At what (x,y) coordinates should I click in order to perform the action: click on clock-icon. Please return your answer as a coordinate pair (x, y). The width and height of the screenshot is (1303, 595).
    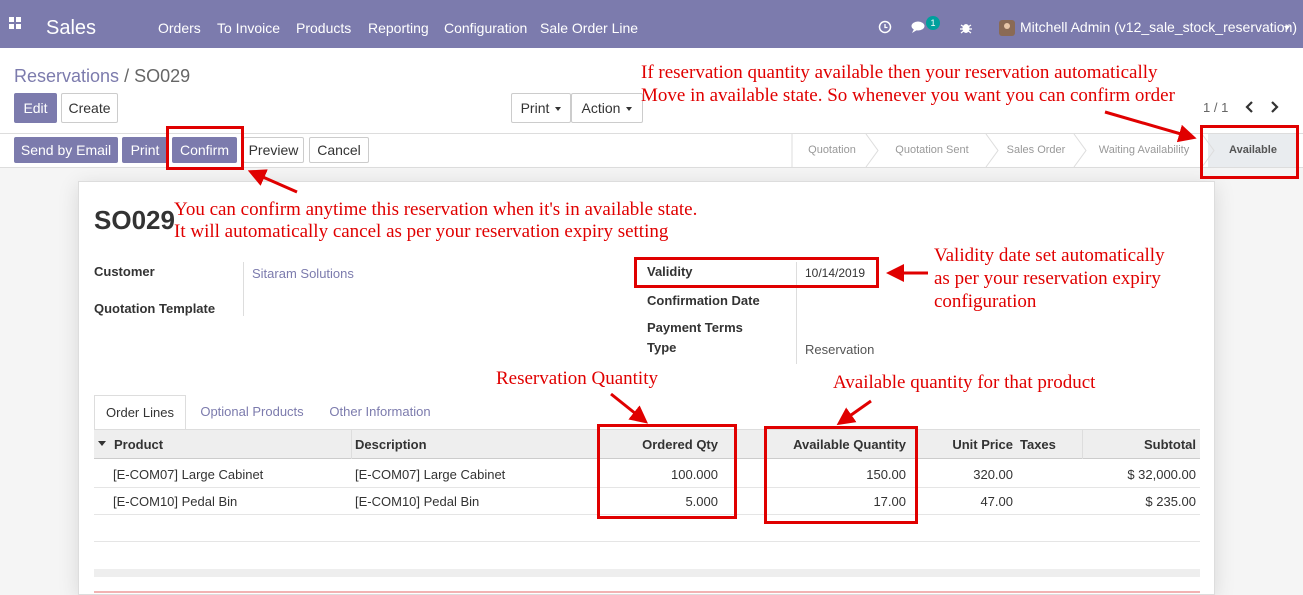
    Looking at the image, I should click on (885, 27).